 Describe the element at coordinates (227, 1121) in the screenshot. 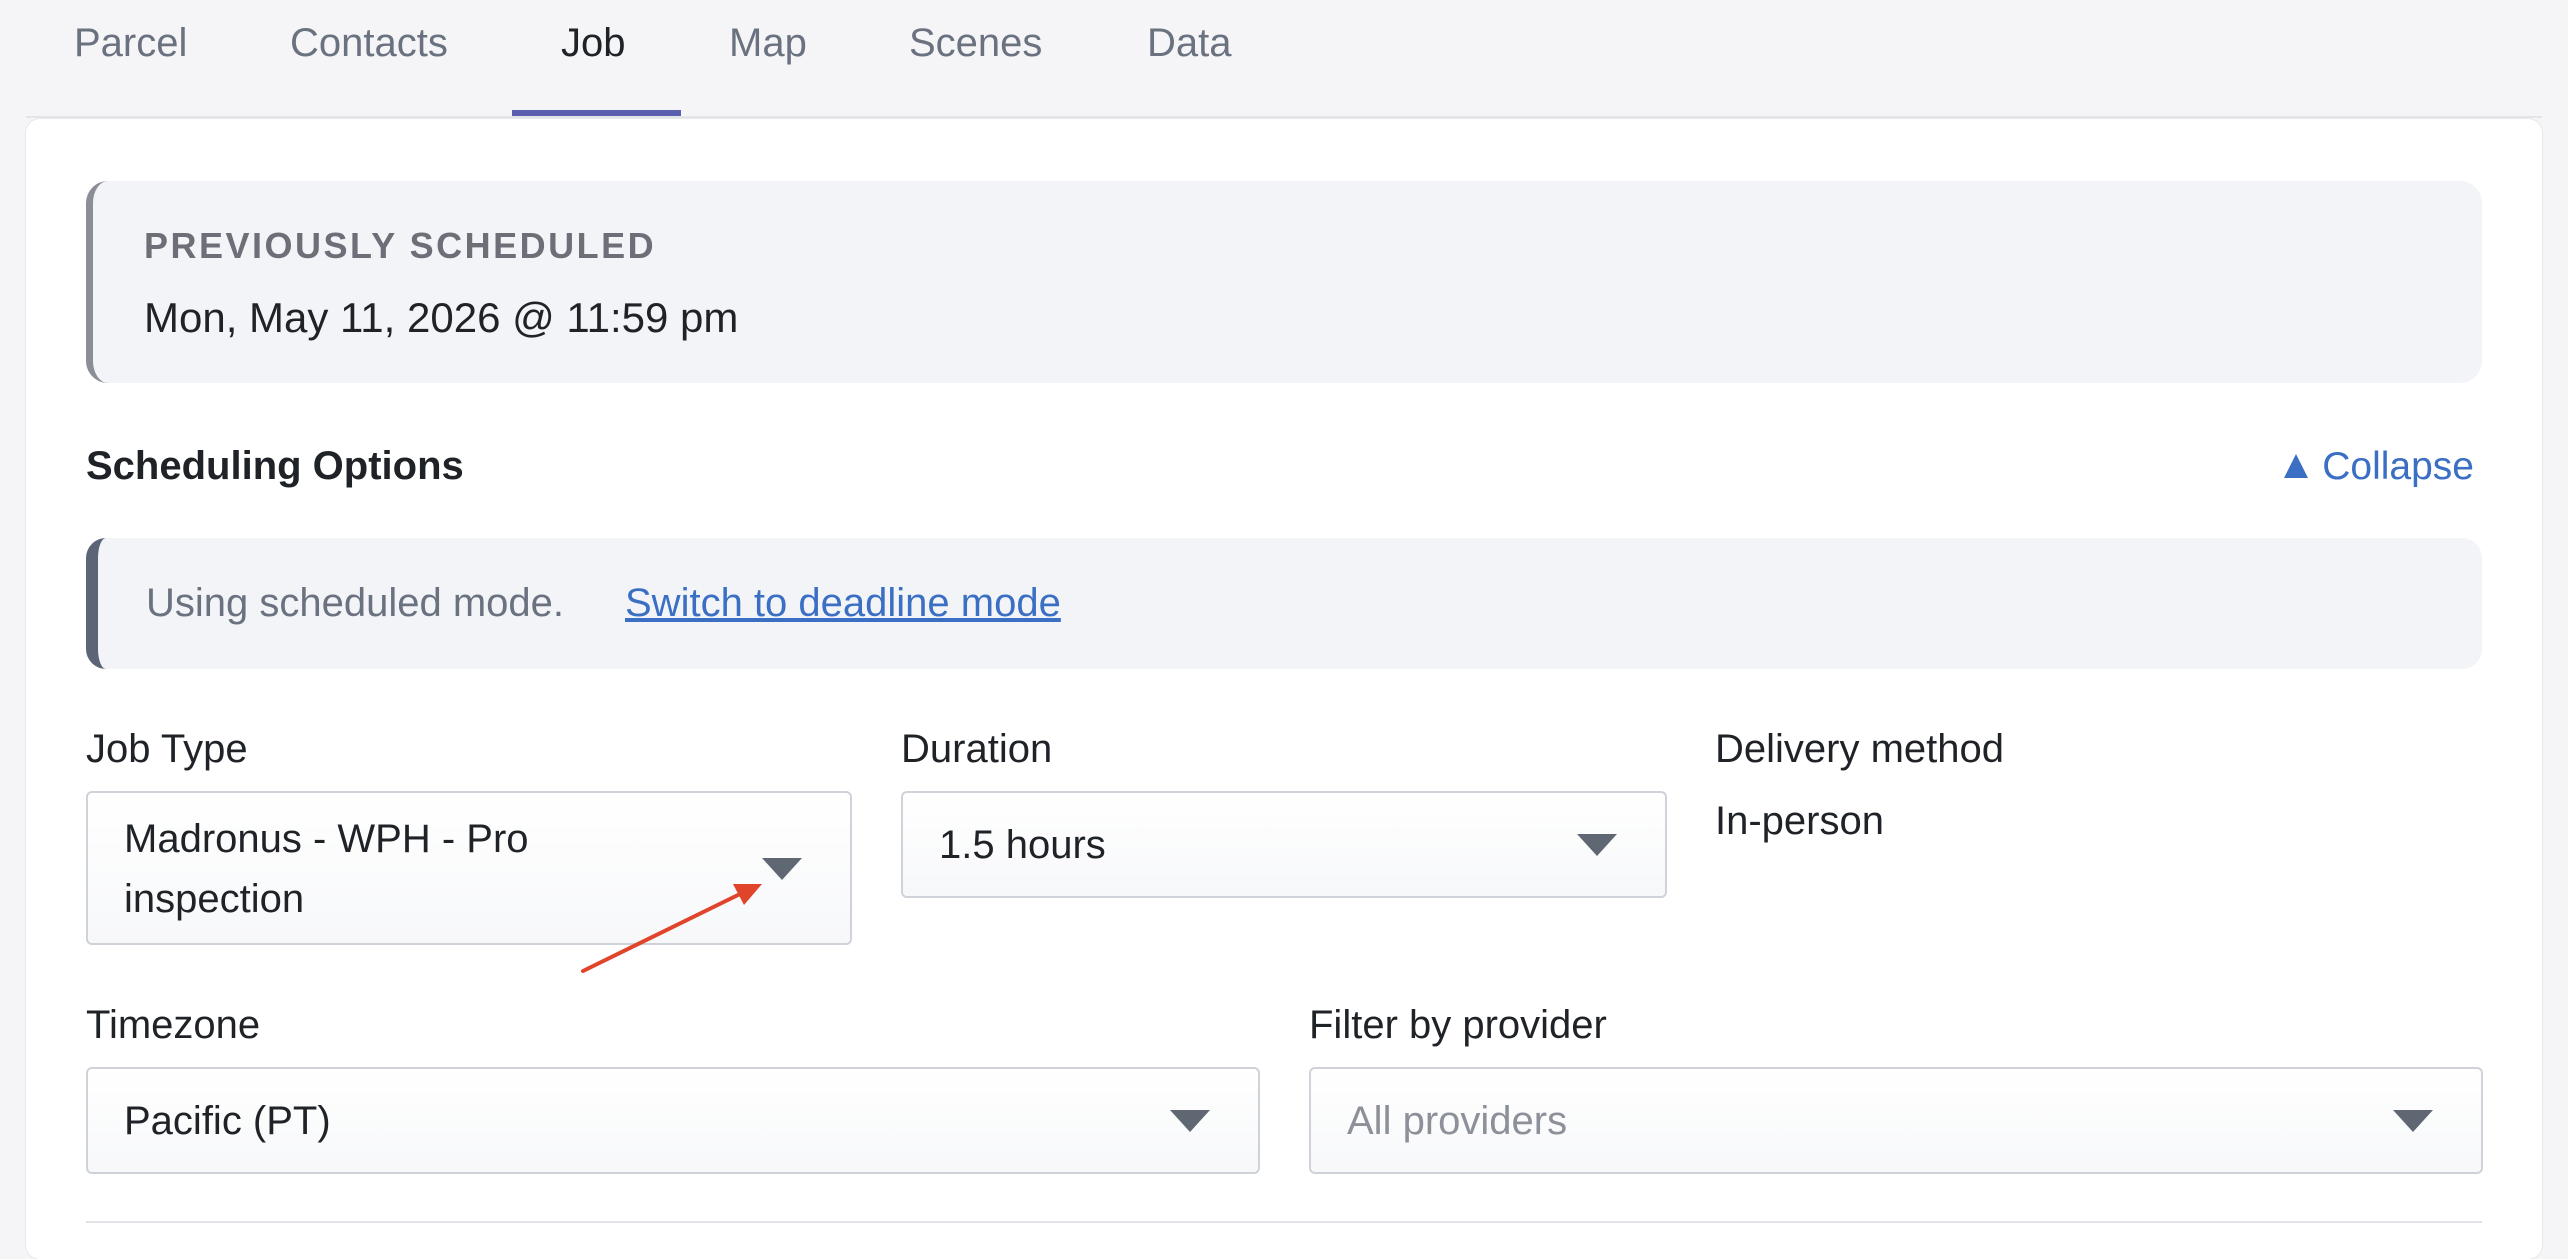

I see `timezone-value: Pacific (PT)` at that location.